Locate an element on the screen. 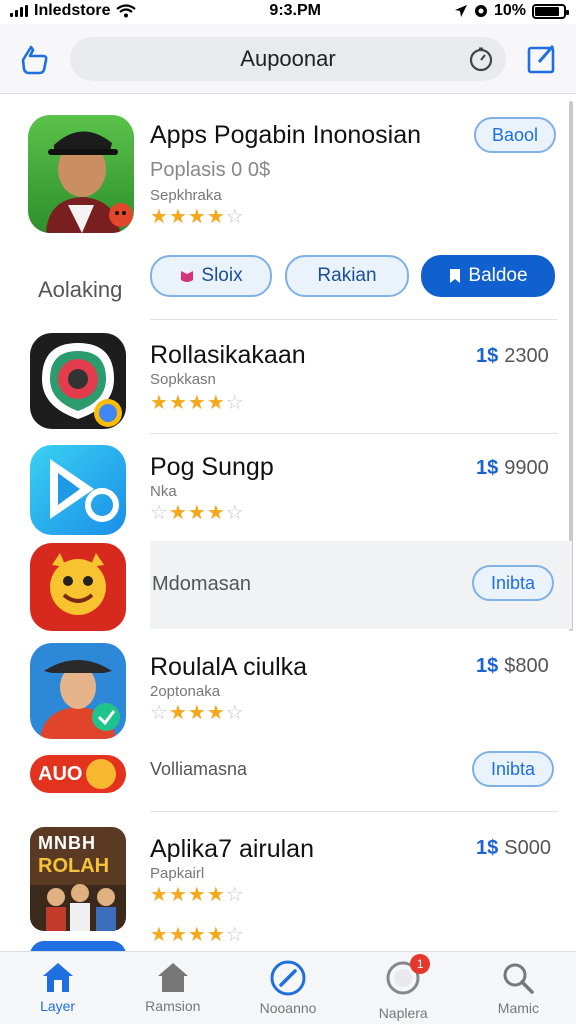 The height and width of the screenshot is (1024, 576). status-bar: Inledstore 9:3.PM 10% is located at coordinates (288, 11).